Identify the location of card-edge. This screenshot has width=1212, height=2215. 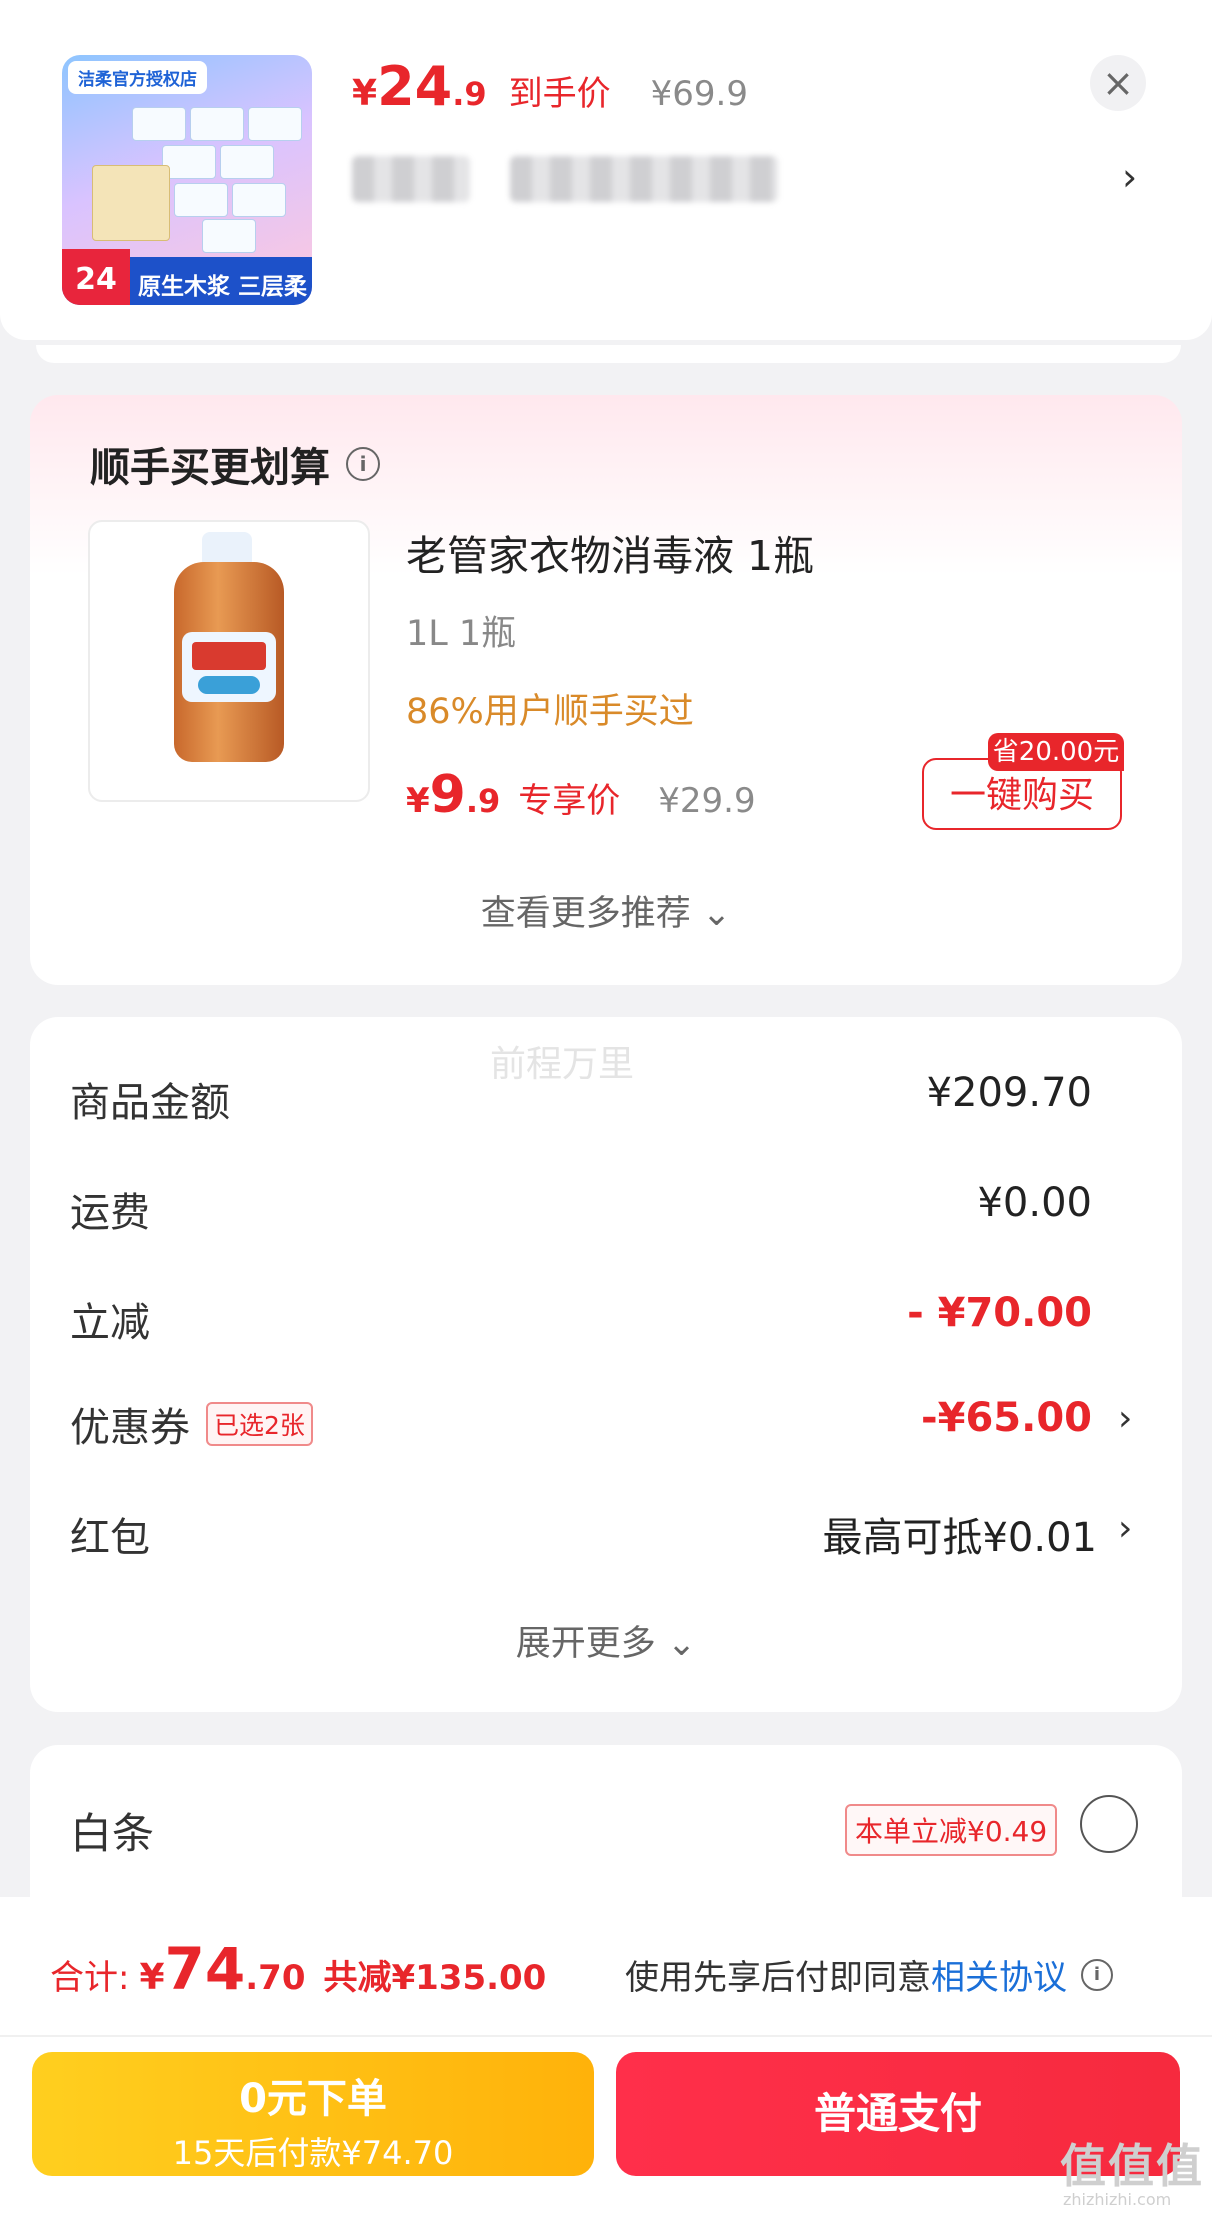
(608, 354).